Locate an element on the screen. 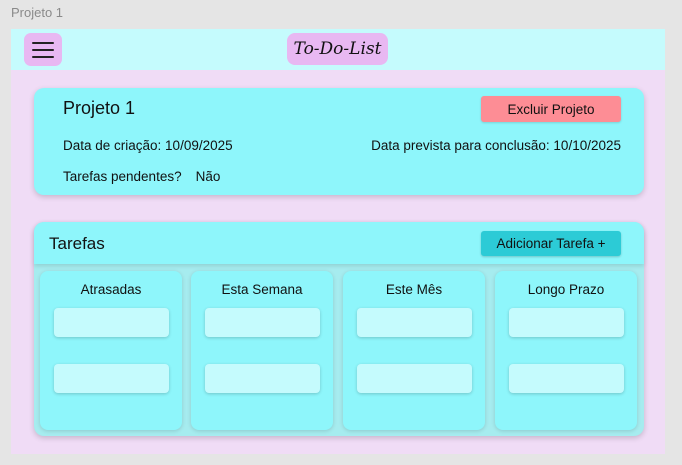 This screenshot has width=682, height=465. column-title: Atrasadas is located at coordinates (111, 289).